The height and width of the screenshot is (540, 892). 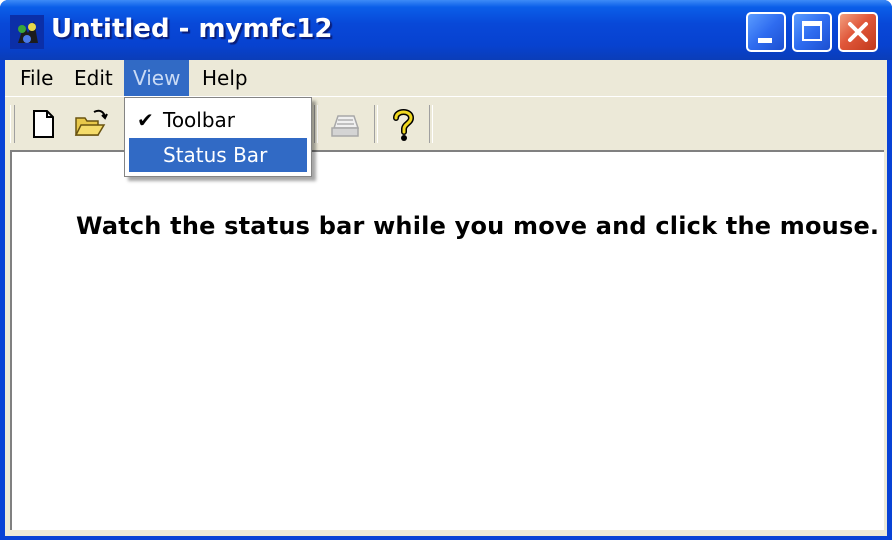 I want to click on menu-item-toolbar-label: Toolbar, so click(x=199, y=120).